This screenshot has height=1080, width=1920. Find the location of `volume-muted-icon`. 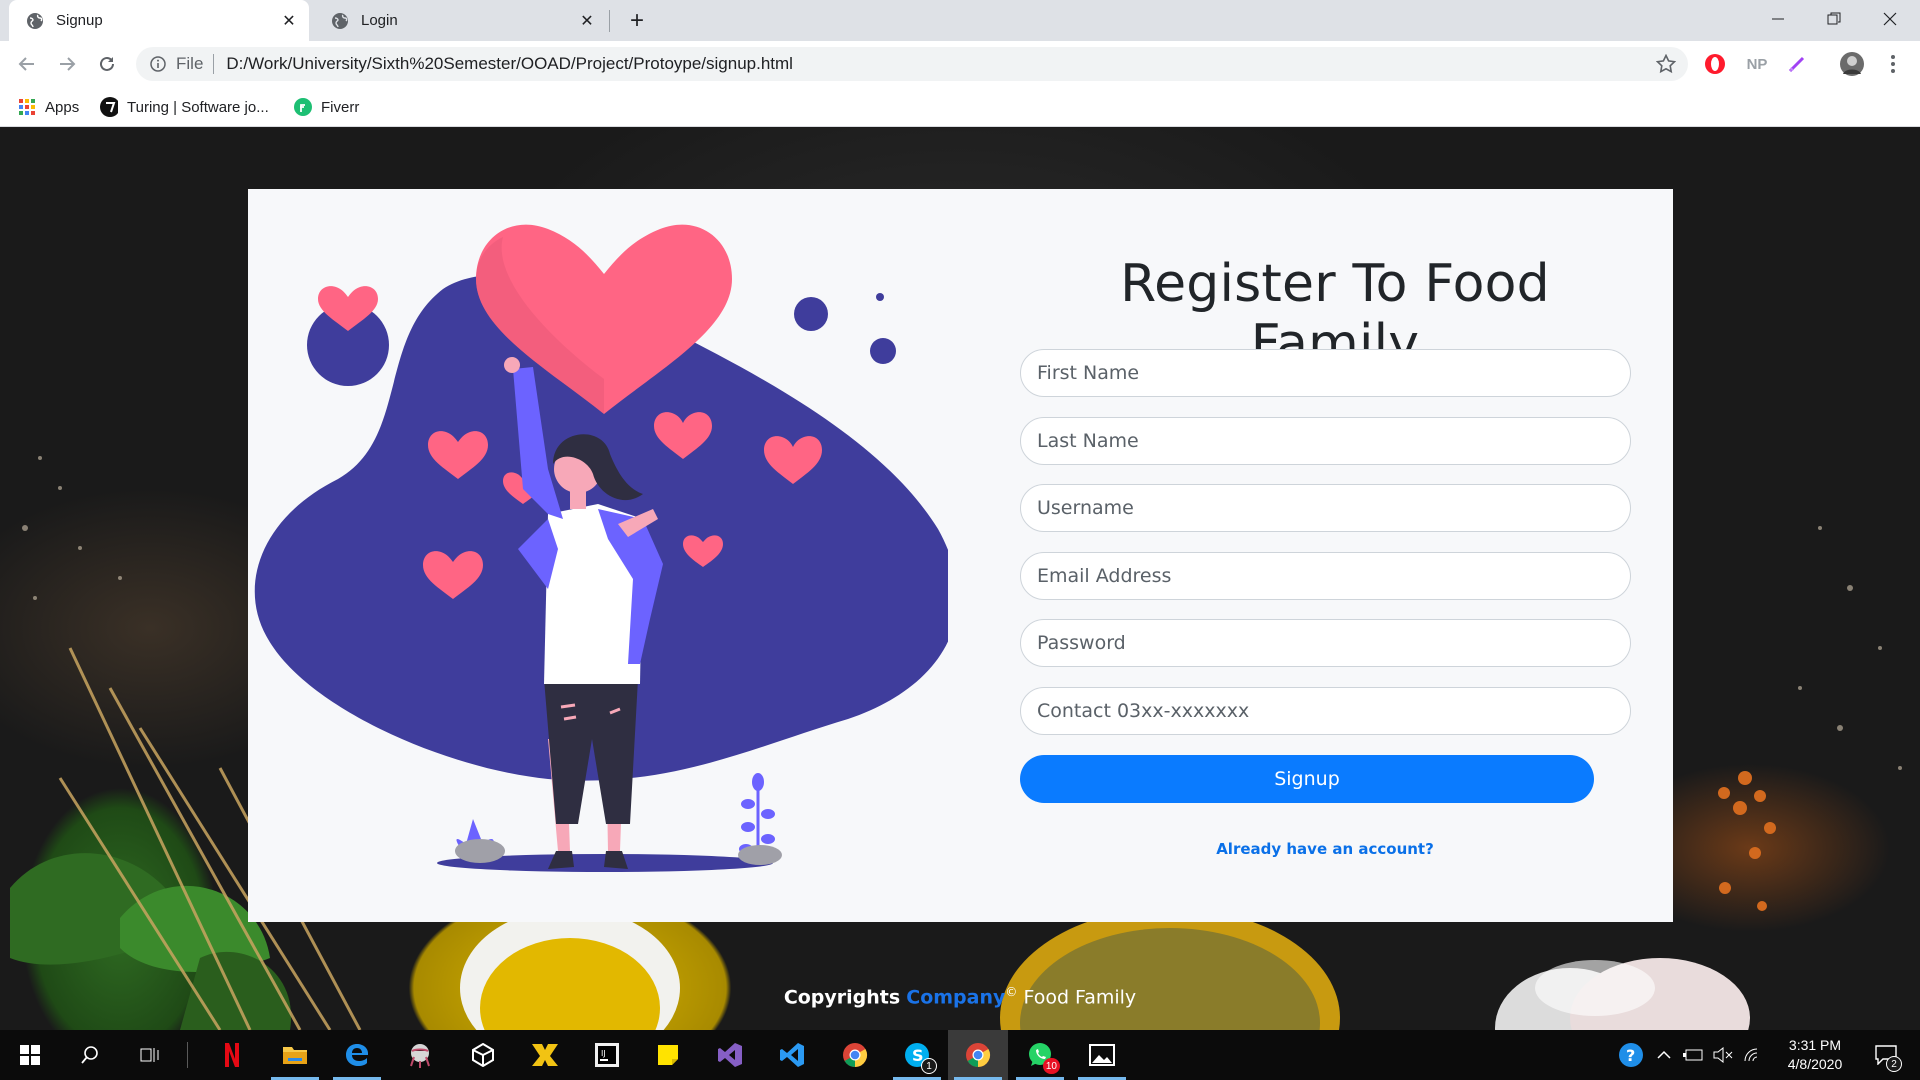

volume-muted-icon is located at coordinates (1723, 1055).